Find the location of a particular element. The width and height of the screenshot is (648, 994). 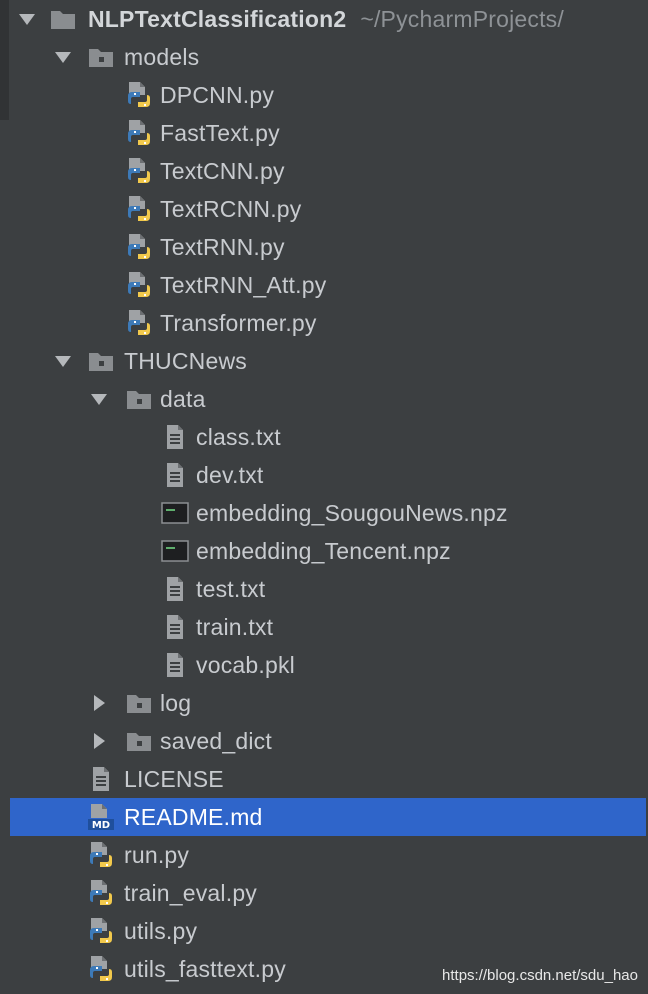

tree-row-test-txt: test.txt is located at coordinates (324, 589).